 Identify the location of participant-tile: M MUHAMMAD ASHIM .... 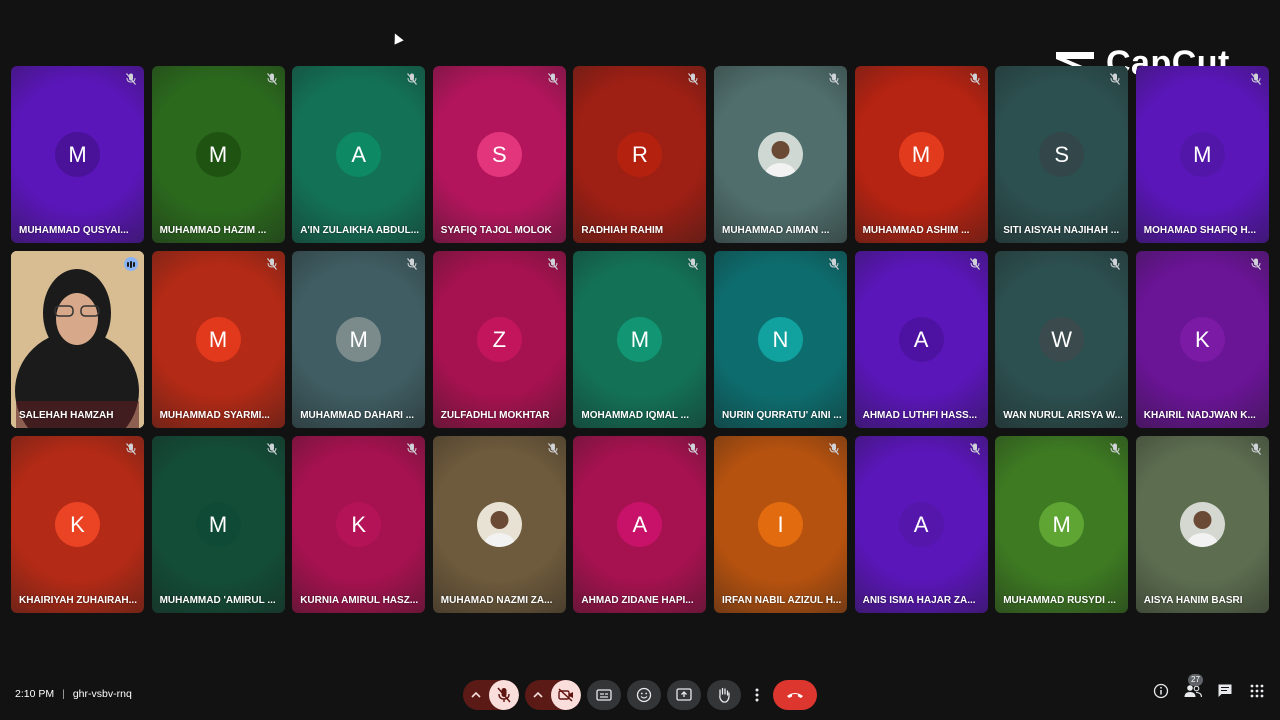
(921, 154).